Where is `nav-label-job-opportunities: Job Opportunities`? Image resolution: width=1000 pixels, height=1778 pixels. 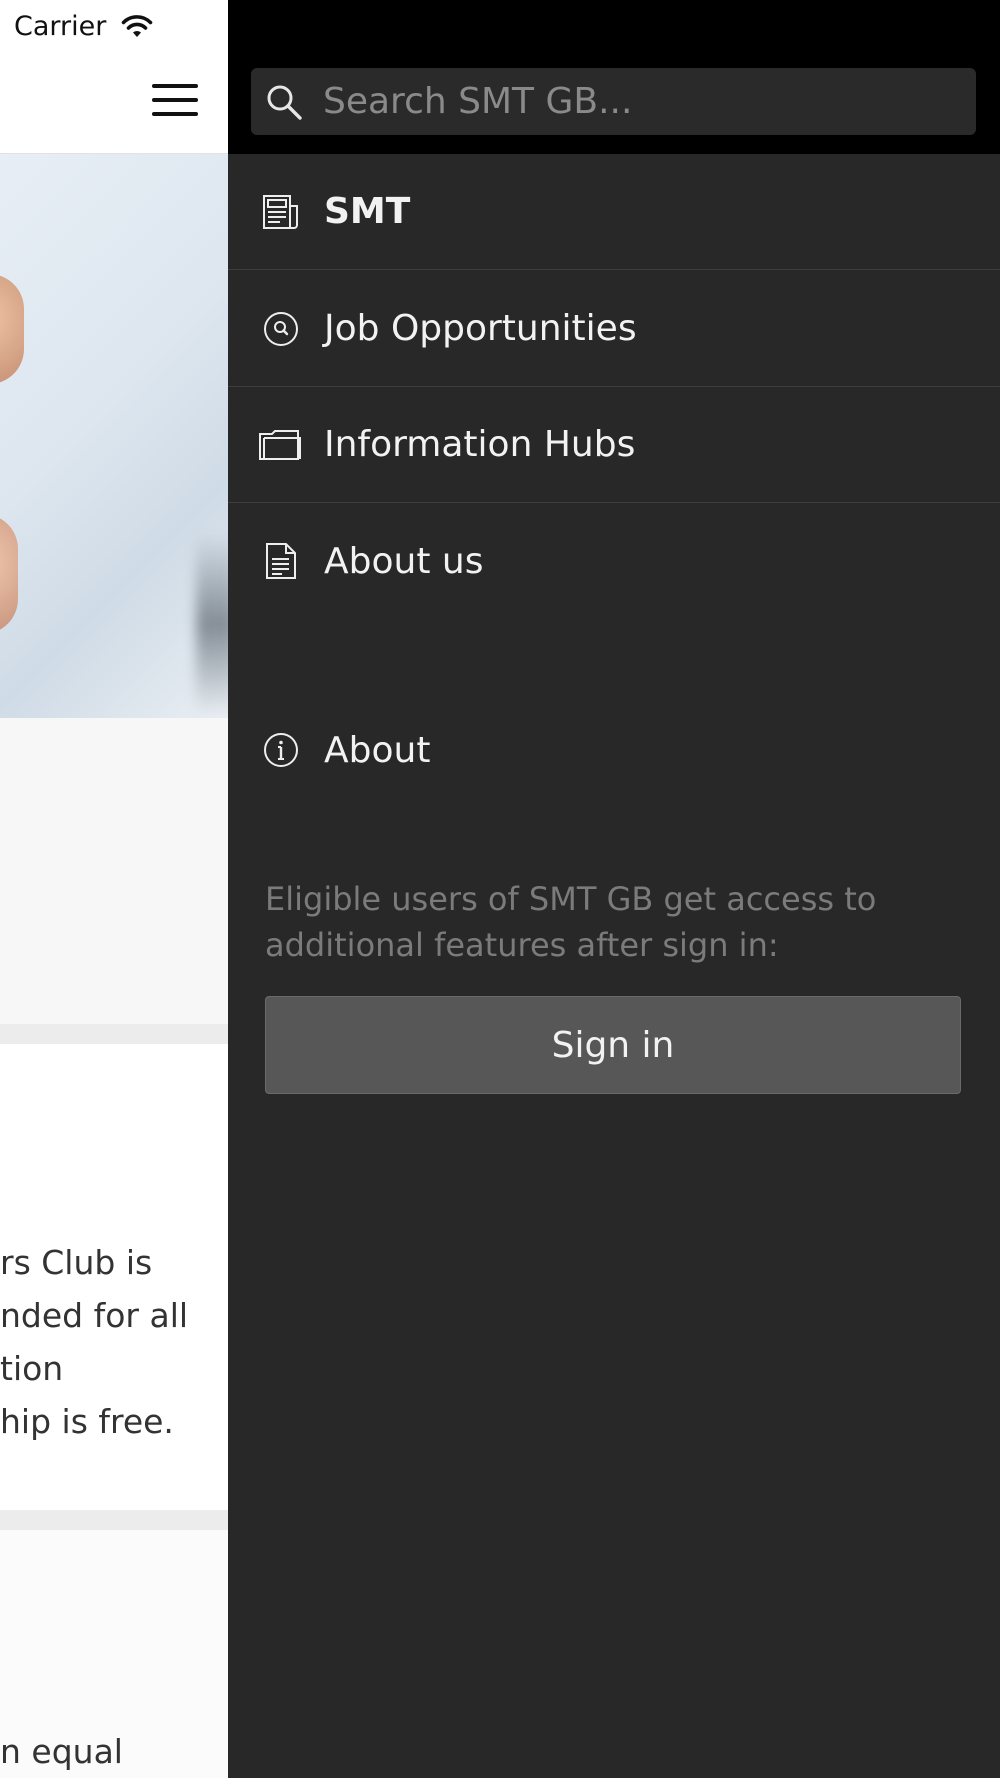
nav-label-job-opportunities: Job Opportunities is located at coordinates (480, 328).